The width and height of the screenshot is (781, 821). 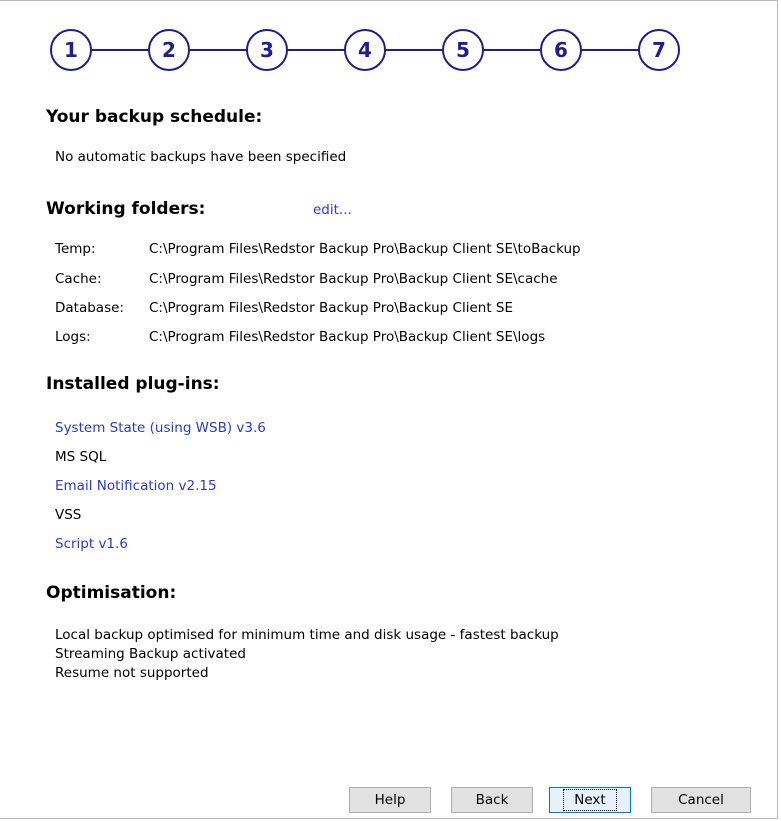 What do you see at coordinates (150, 654) in the screenshot?
I see `optimisation-line: Streaming Backup activated` at bounding box center [150, 654].